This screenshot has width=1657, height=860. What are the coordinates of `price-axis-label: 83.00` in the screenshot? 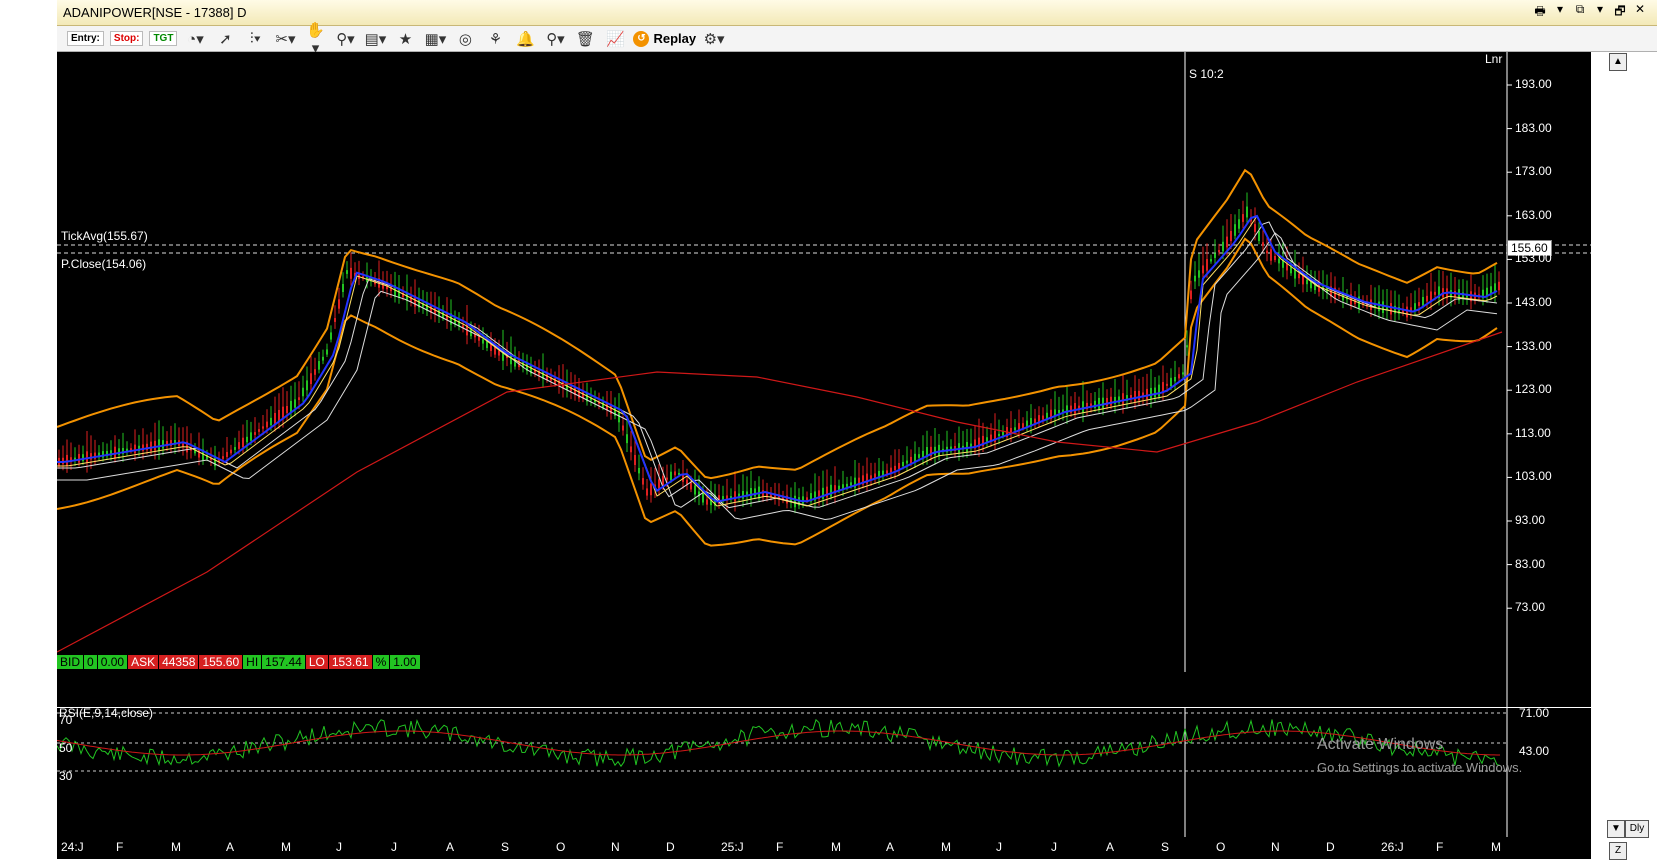 It's located at (1530, 563).